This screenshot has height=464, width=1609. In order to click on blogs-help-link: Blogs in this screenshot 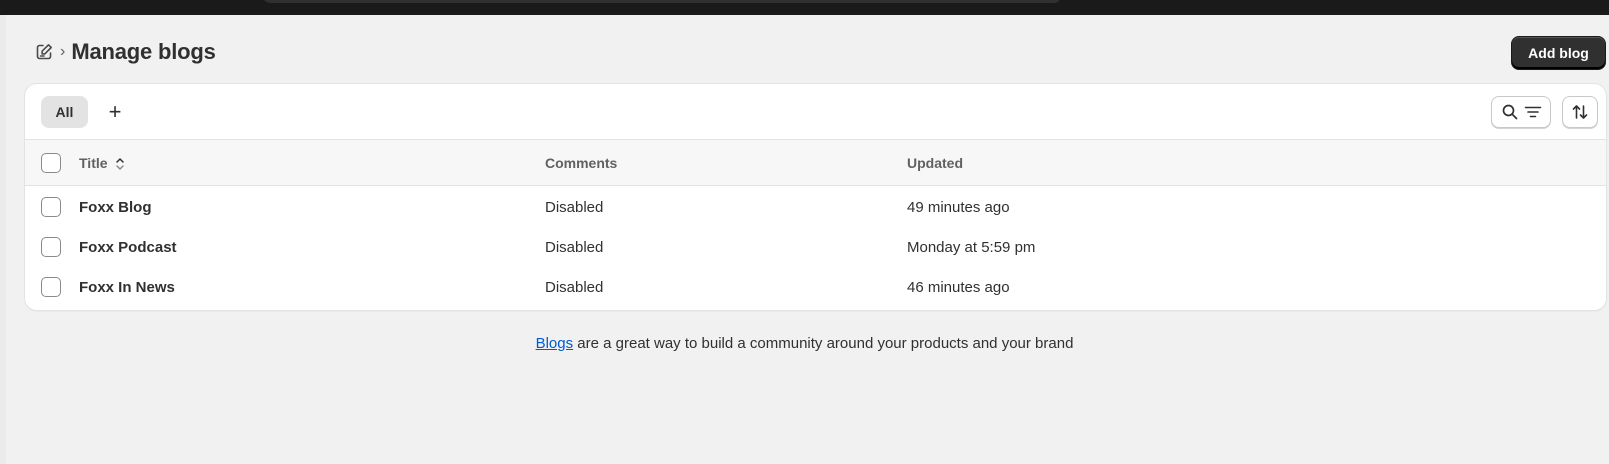, I will do `click(555, 343)`.